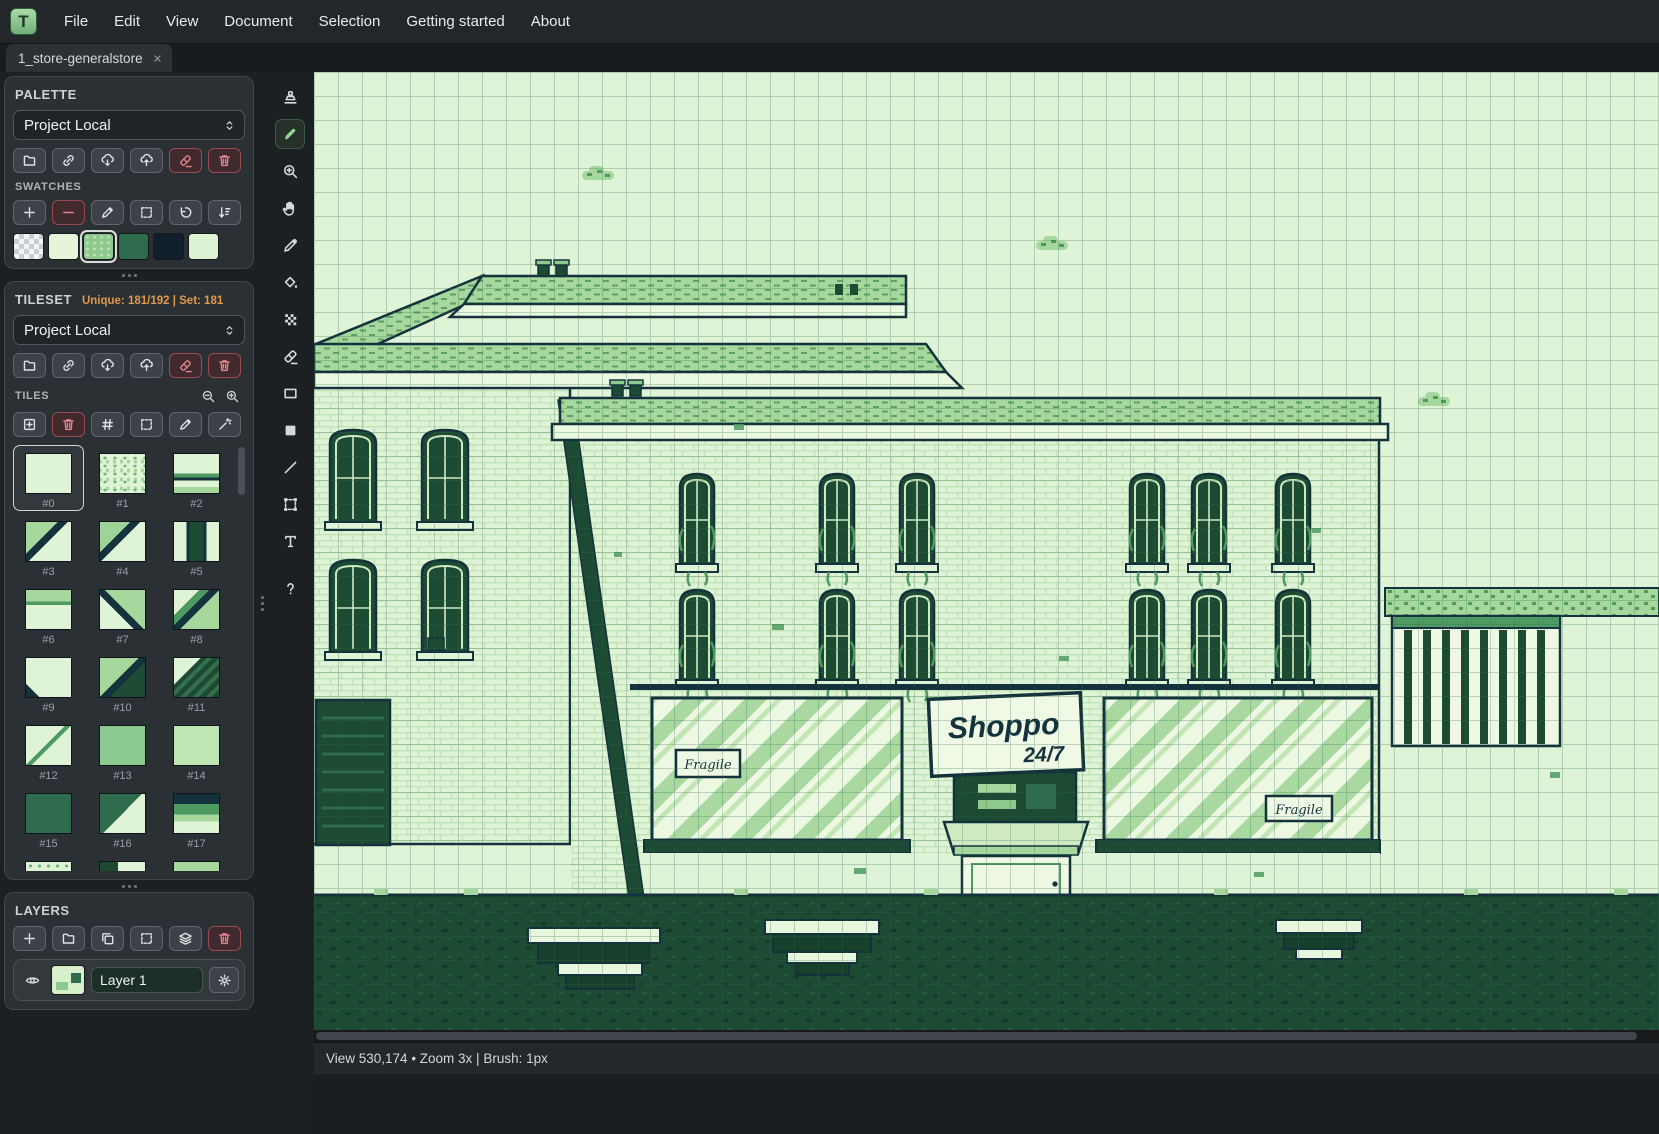 The height and width of the screenshot is (1134, 1659). I want to click on swatch-undo-button, so click(185, 212).